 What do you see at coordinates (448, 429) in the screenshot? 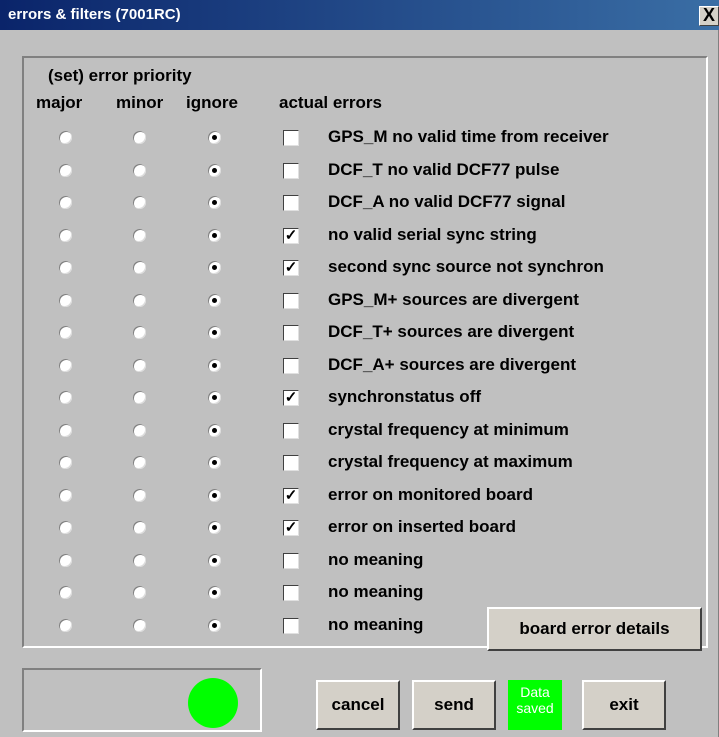
I see `error-label: crystal frequency at minimum` at bounding box center [448, 429].